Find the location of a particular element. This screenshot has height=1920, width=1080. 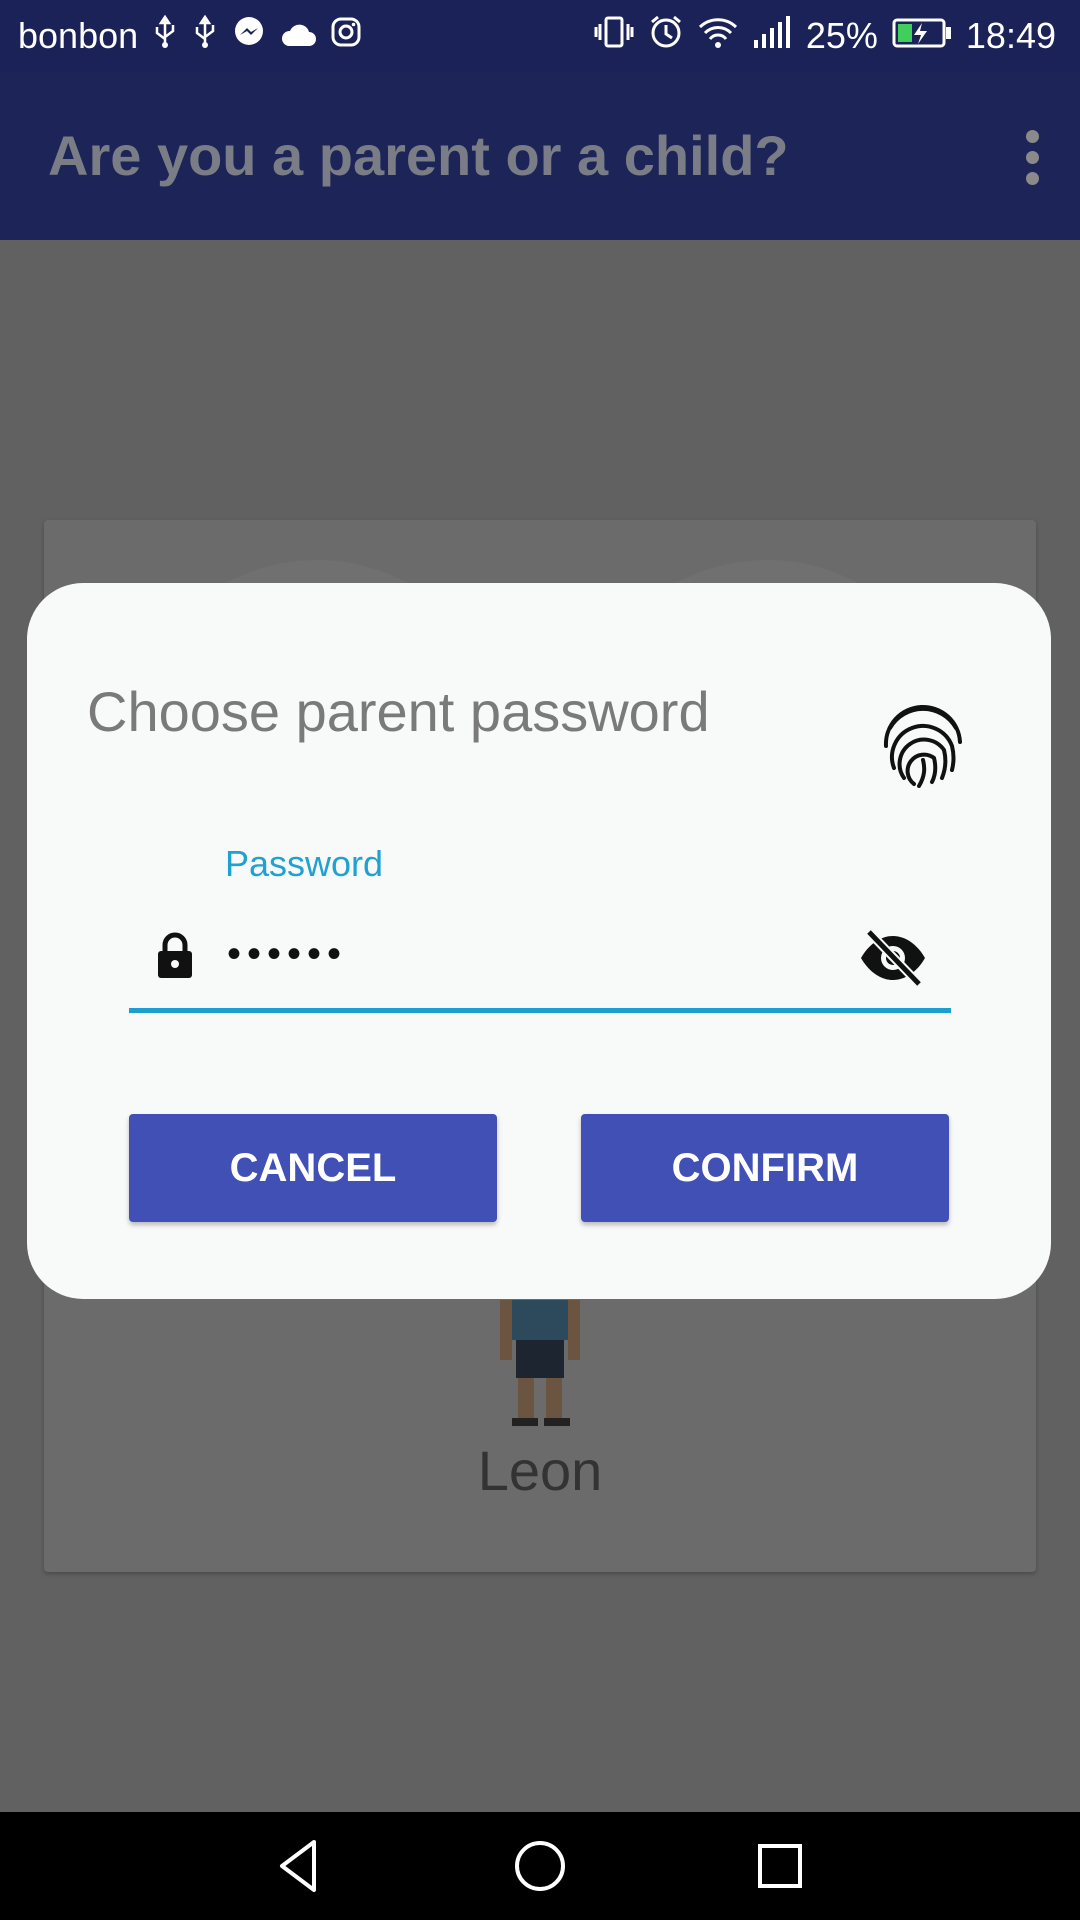

recents-icon is located at coordinates (780, 1866).